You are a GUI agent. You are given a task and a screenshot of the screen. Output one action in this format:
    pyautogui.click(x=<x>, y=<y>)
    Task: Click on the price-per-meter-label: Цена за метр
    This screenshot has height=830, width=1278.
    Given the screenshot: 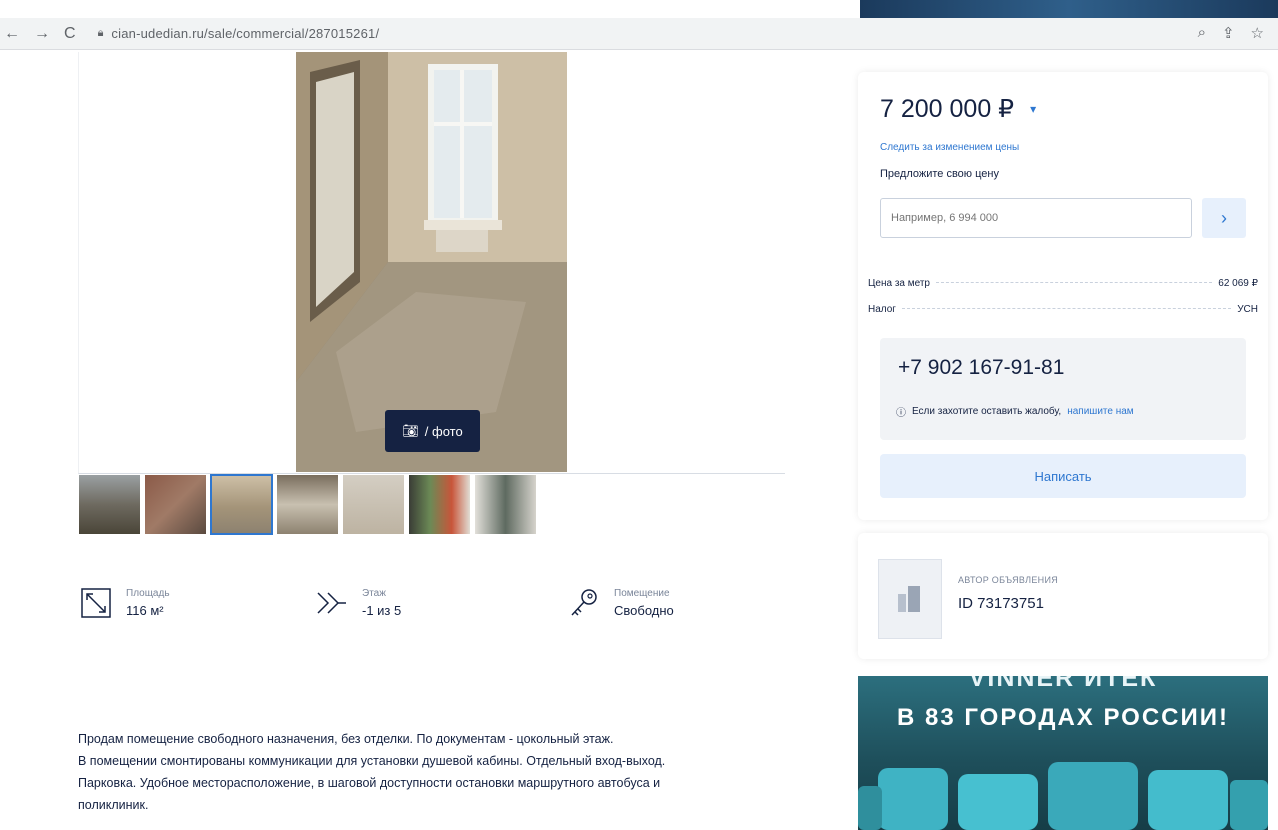 What is the action you would take?
    pyautogui.click(x=899, y=283)
    